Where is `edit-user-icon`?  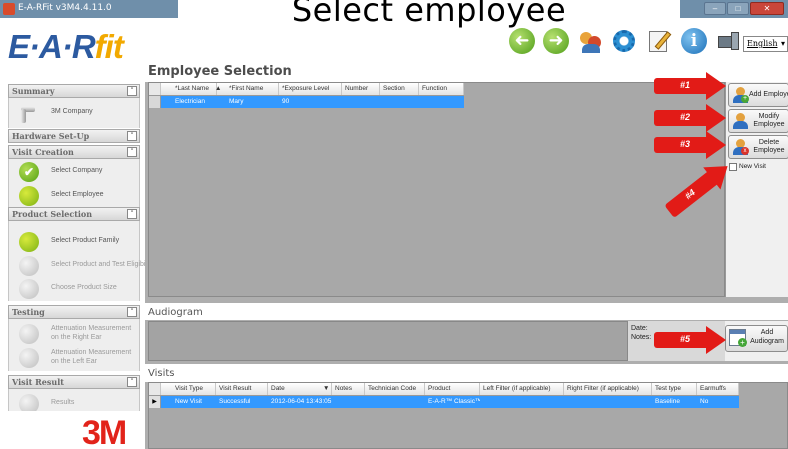
edit-user-icon is located at coordinates (740, 121).